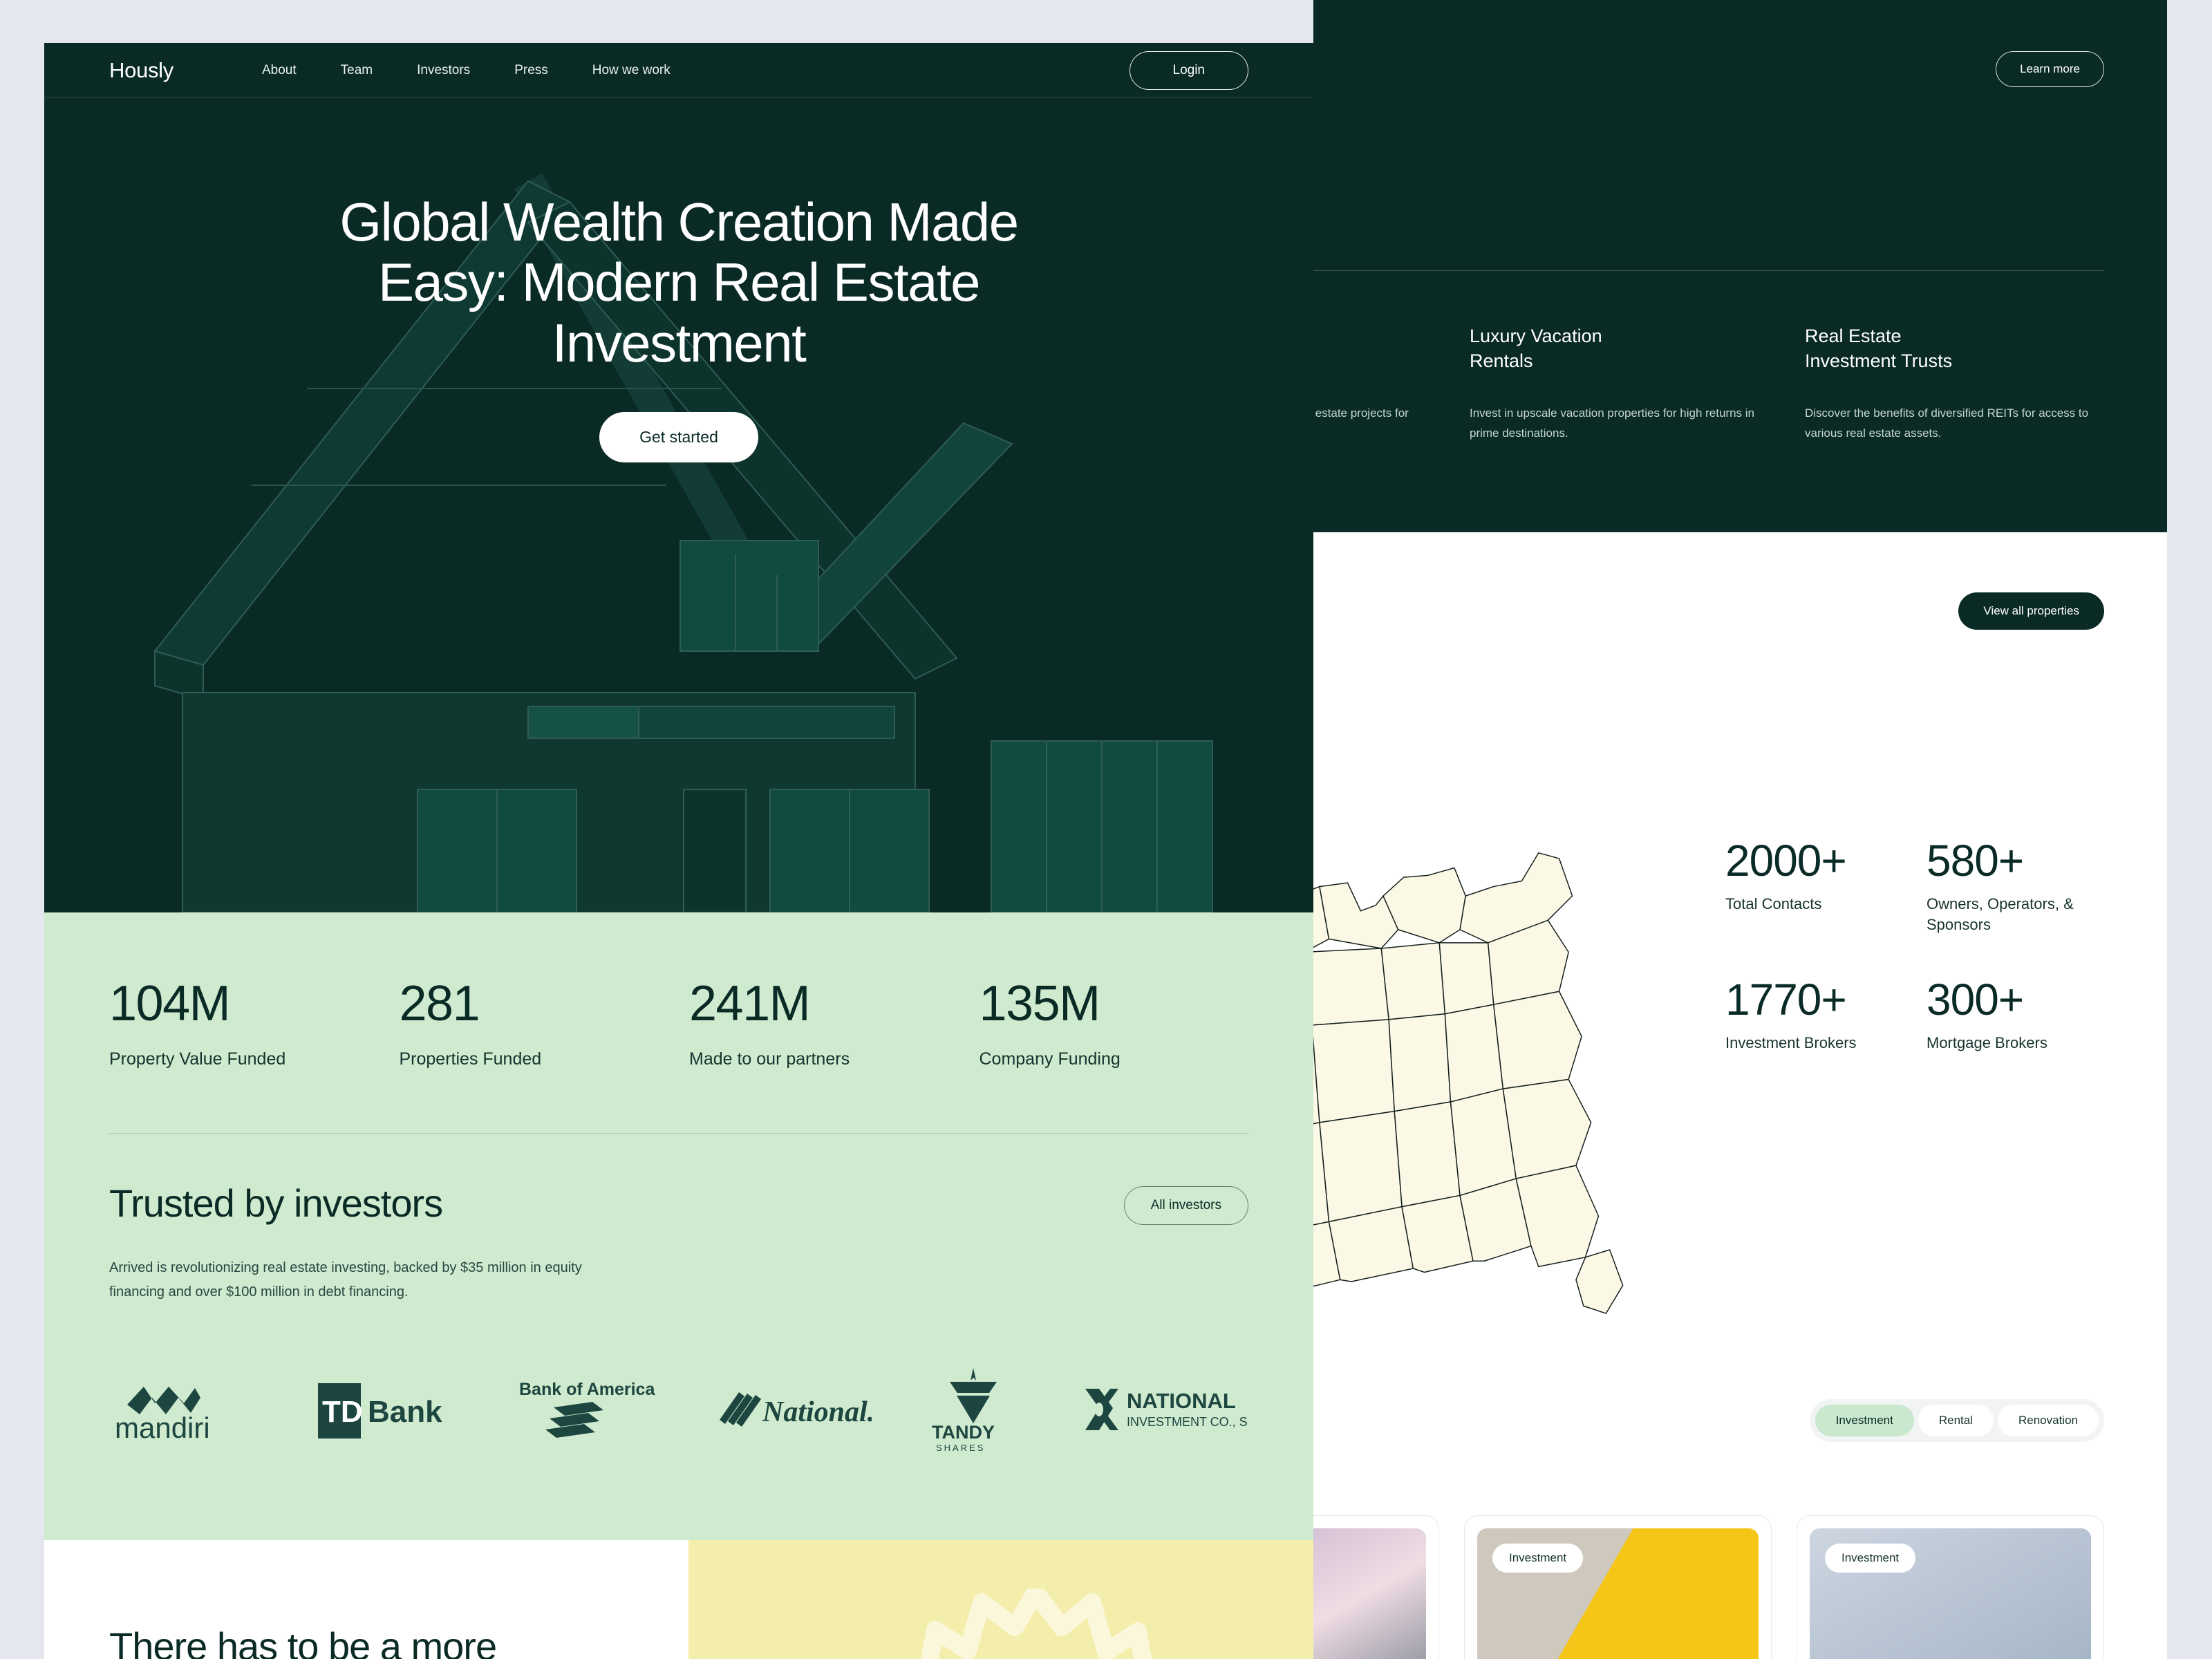 The image size is (2212, 1659). What do you see at coordinates (1036, 1624) in the screenshot?
I see `sunburst-icon` at bounding box center [1036, 1624].